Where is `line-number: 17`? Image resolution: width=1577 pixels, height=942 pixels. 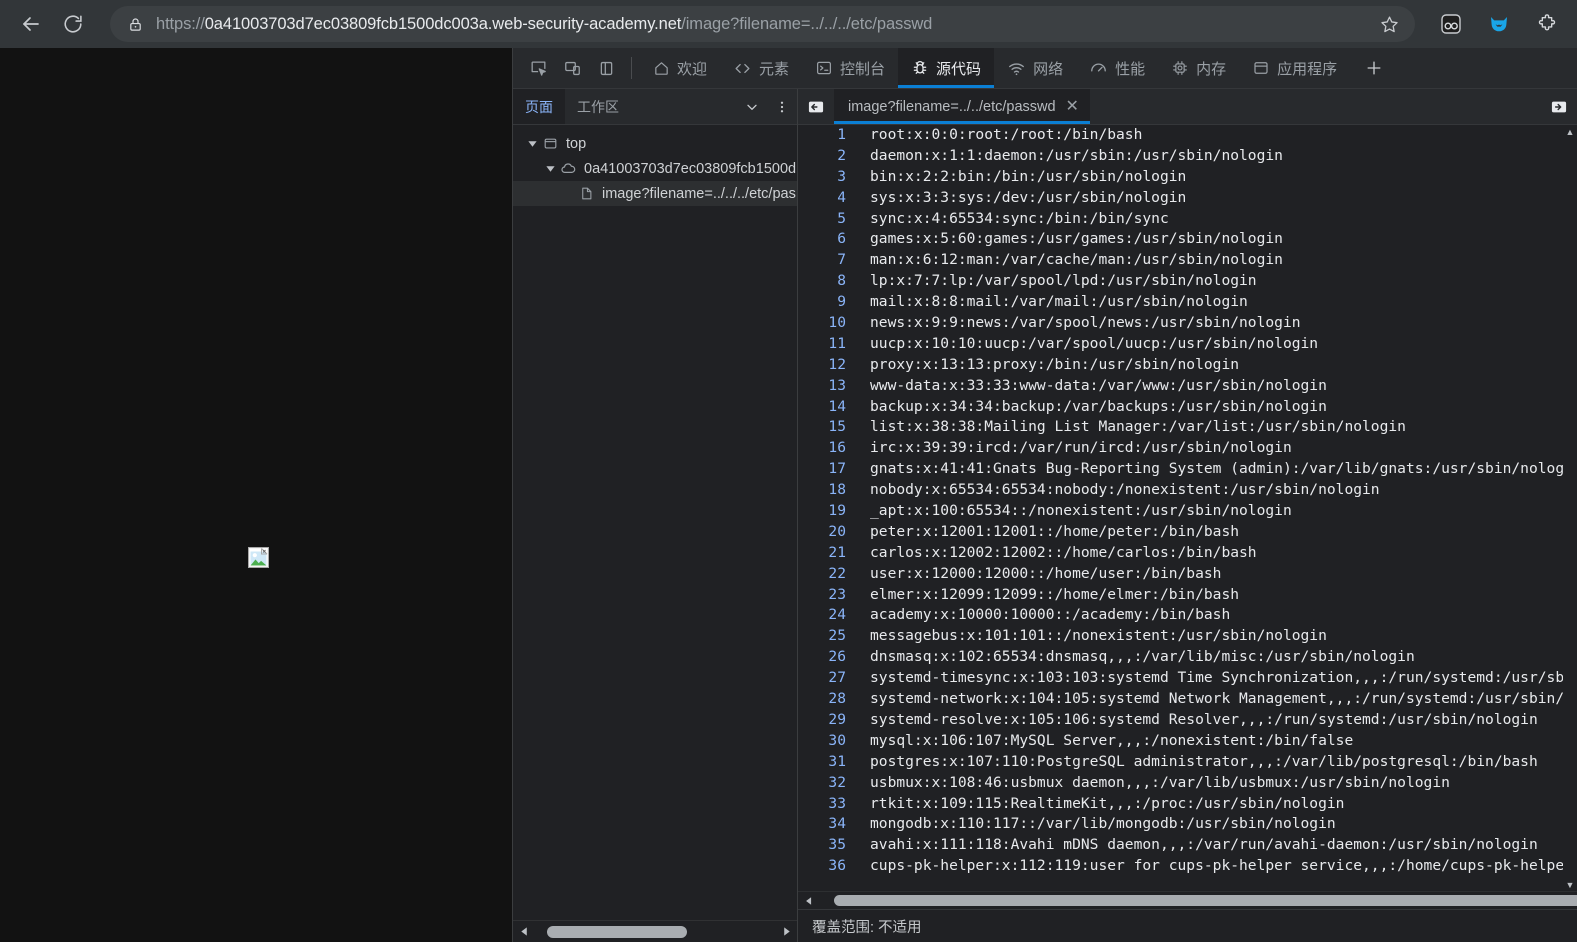 line-number: 17 is located at coordinates (828, 469).